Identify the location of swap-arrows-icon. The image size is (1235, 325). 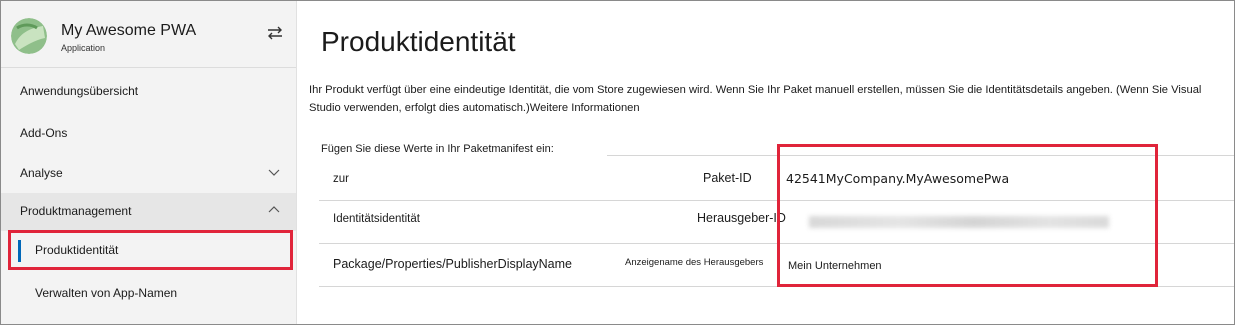
(275, 35).